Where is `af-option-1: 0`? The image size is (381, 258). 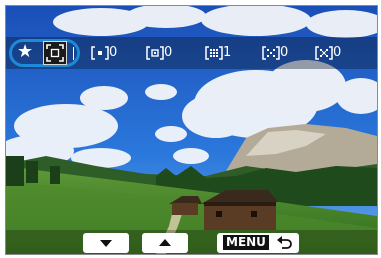
af-option-1: 0 is located at coordinates (110, 53).